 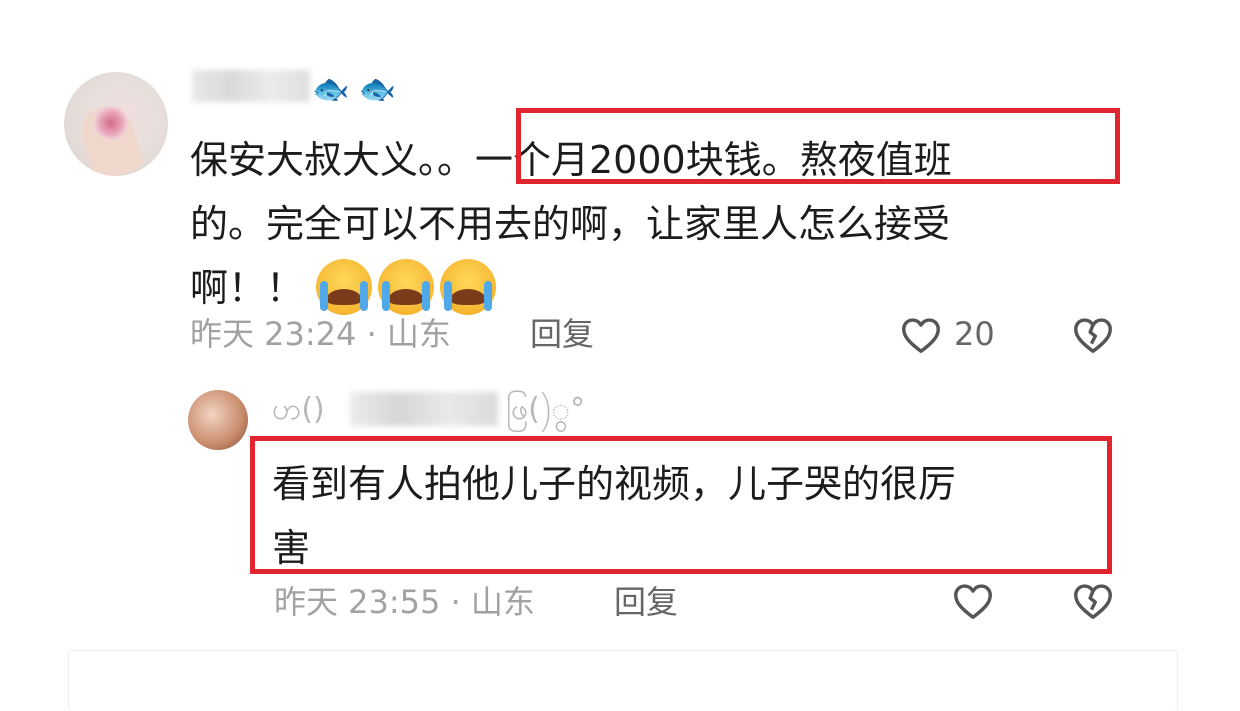 What do you see at coordinates (298, 409) in the screenshot?
I see `replier-name-prefix: ဟ()` at bounding box center [298, 409].